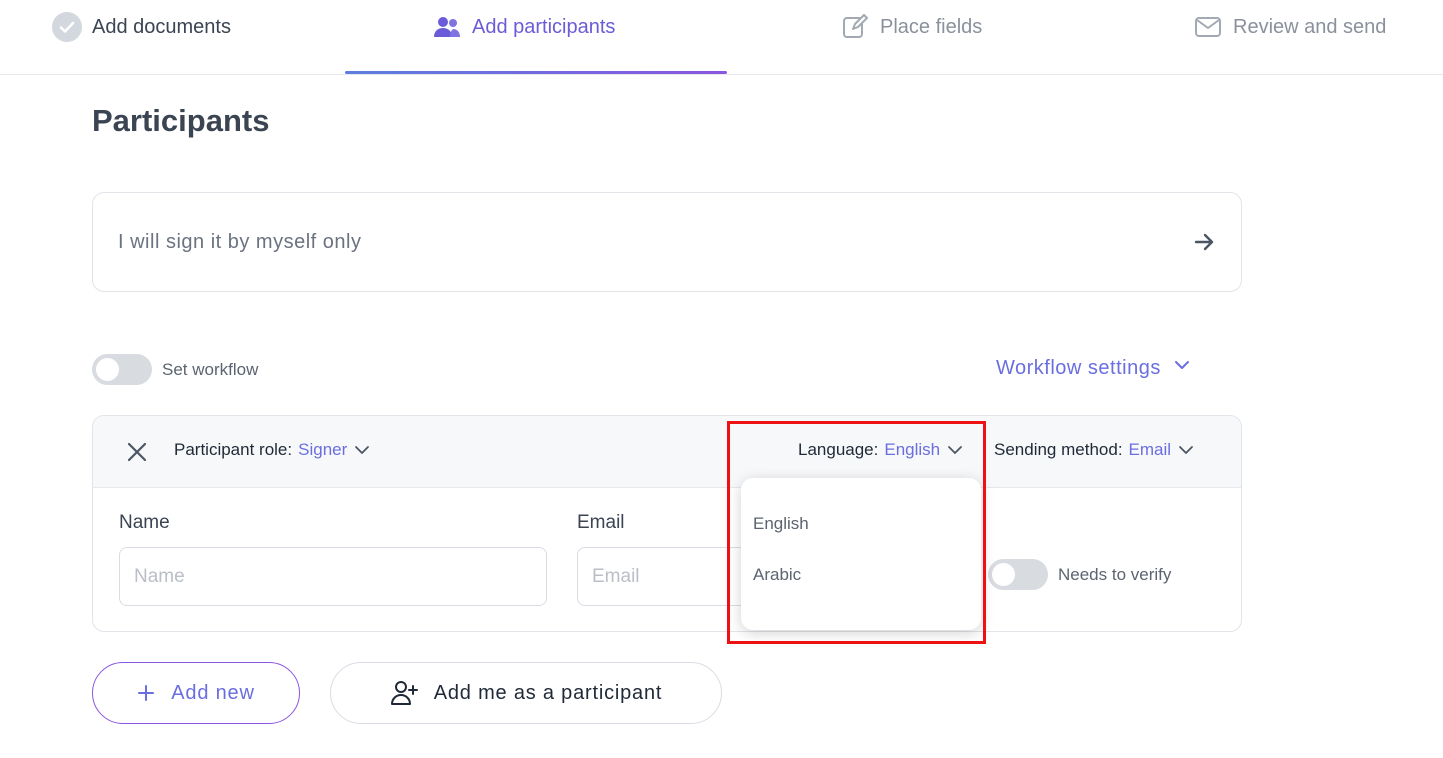 The width and height of the screenshot is (1443, 758). Describe the element at coordinates (181, 120) in the screenshot. I see `page-title: Participants` at that location.